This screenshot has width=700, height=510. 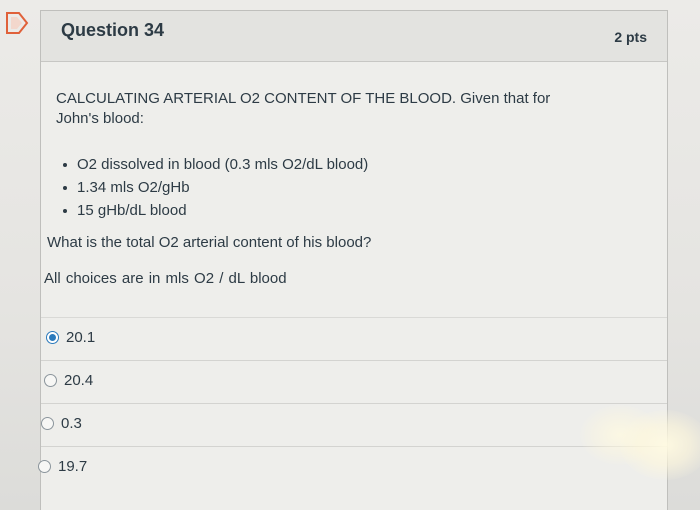 What do you see at coordinates (352, 467) in the screenshot?
I see `answer-option: 19.7` at bounding box center [352, 467].